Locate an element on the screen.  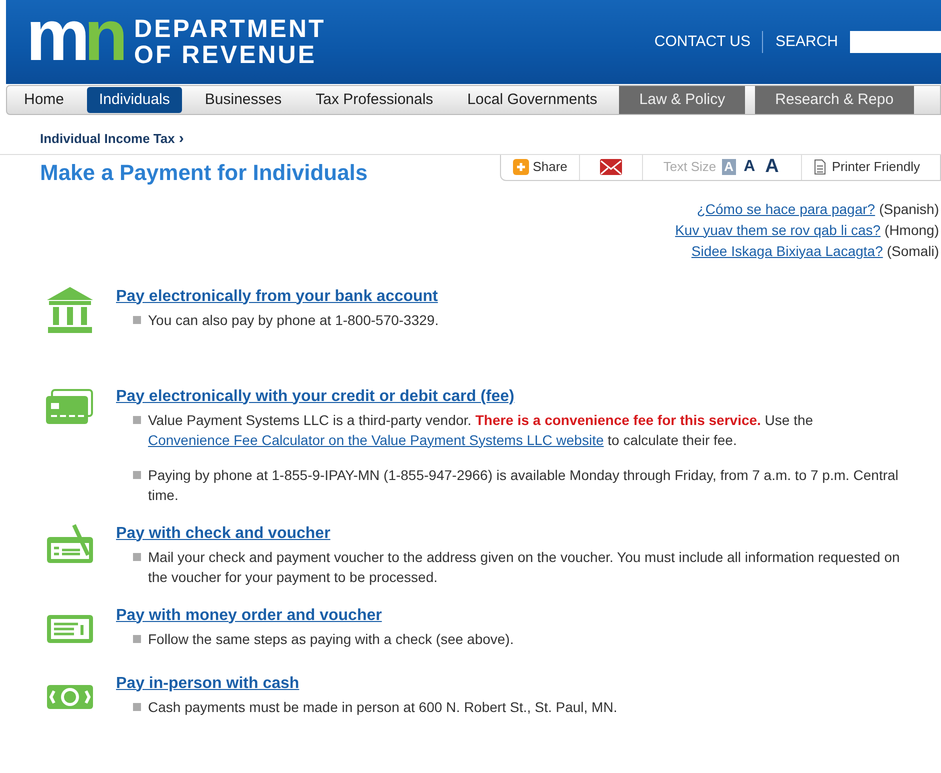
calculator-link: Convenience Fee Calculator on the Value Payment Systems LLC website is located at coordinates (376, 440).